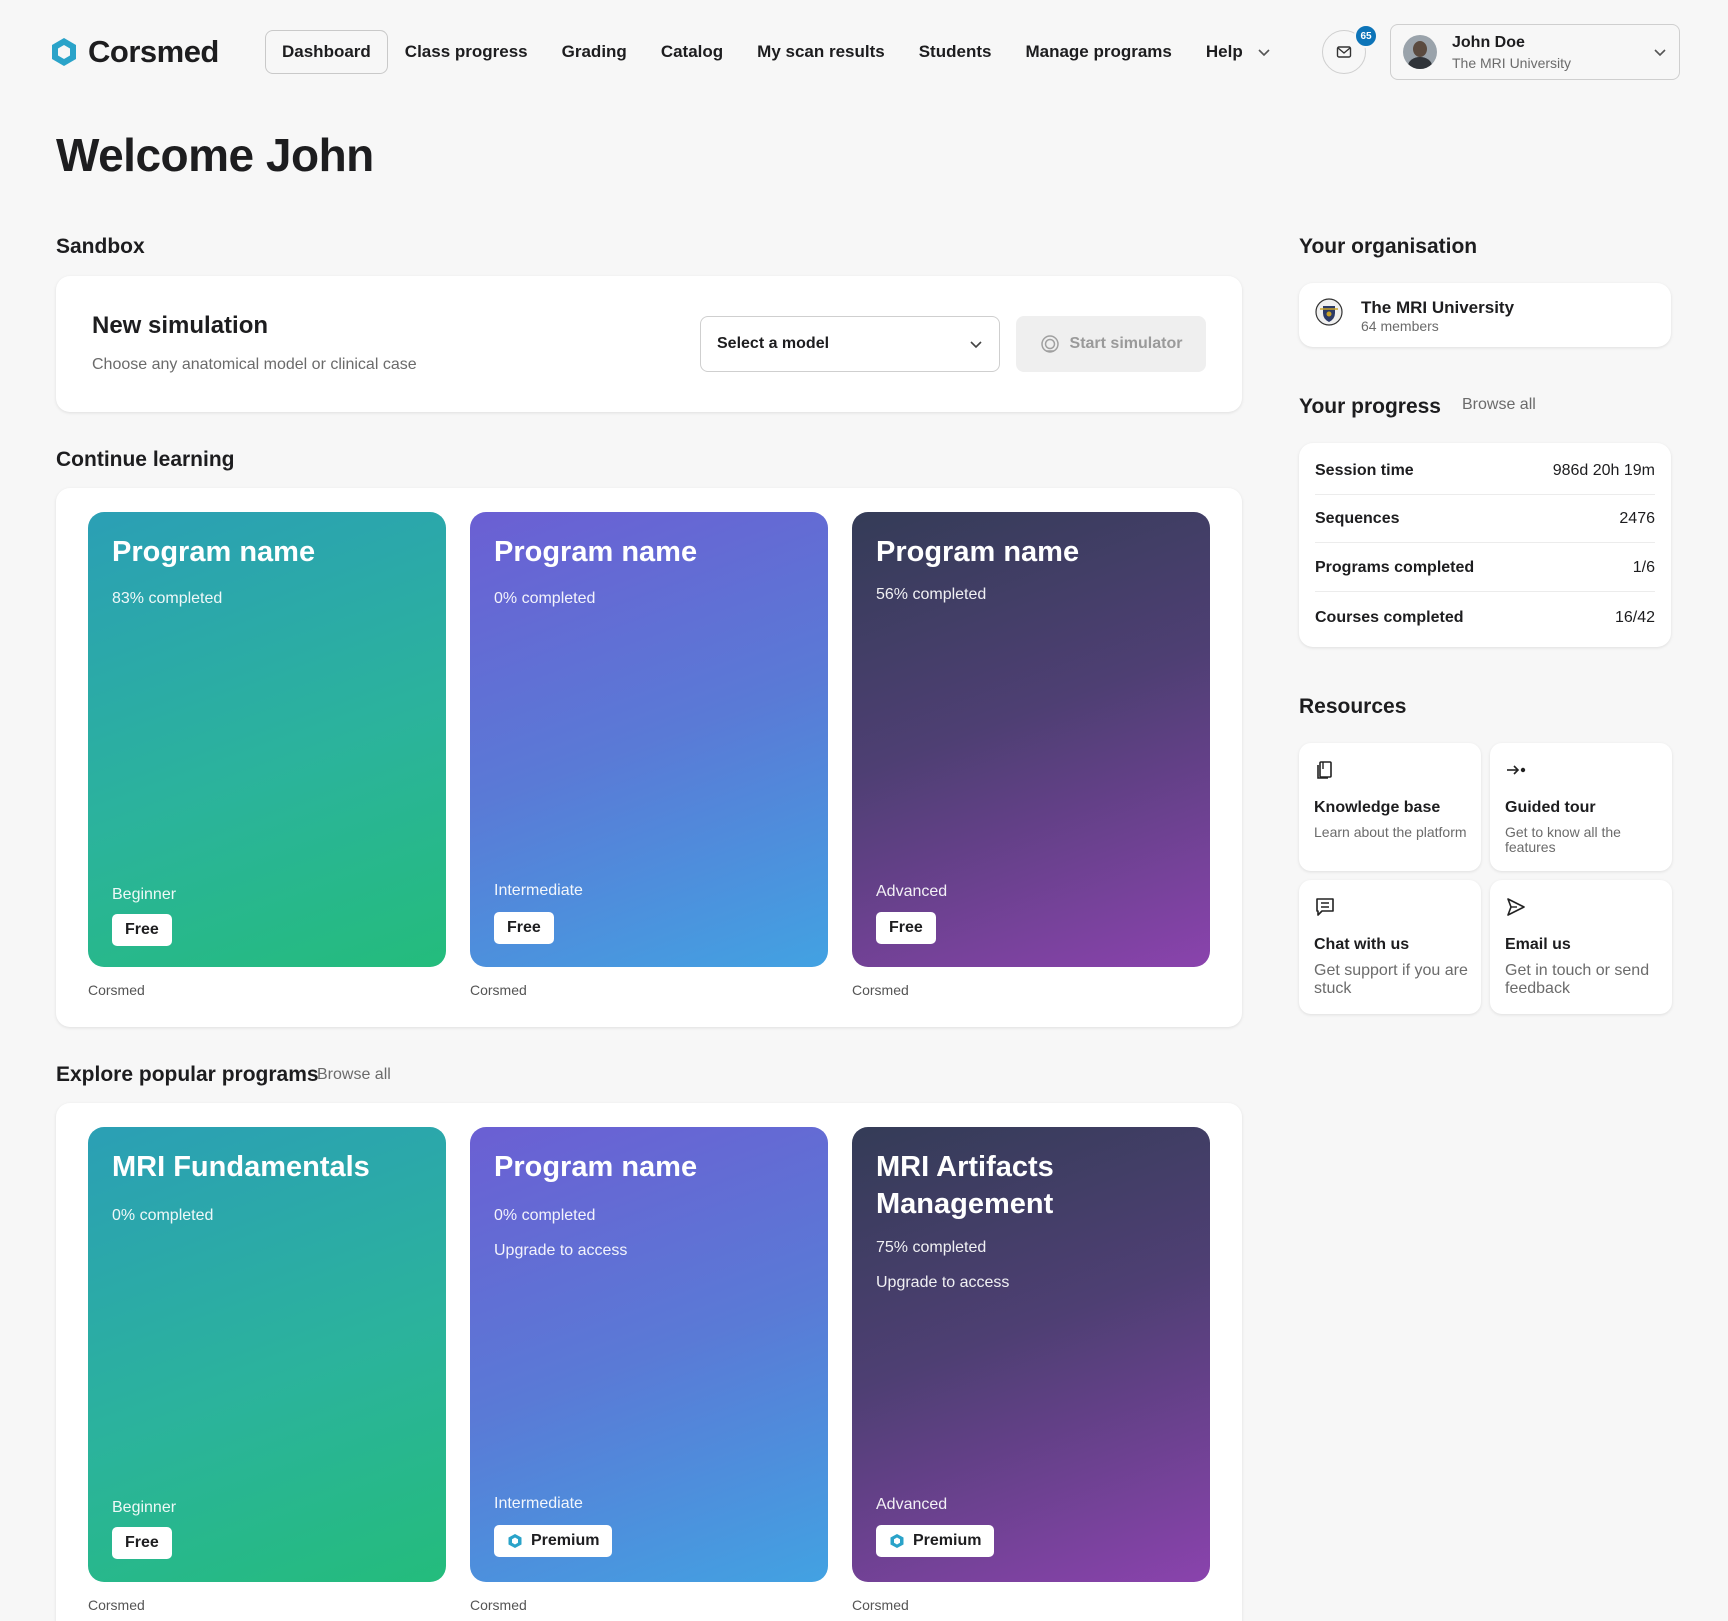  I want to click on organisation-card: The MRI University 64 members, so click(1485, 315).